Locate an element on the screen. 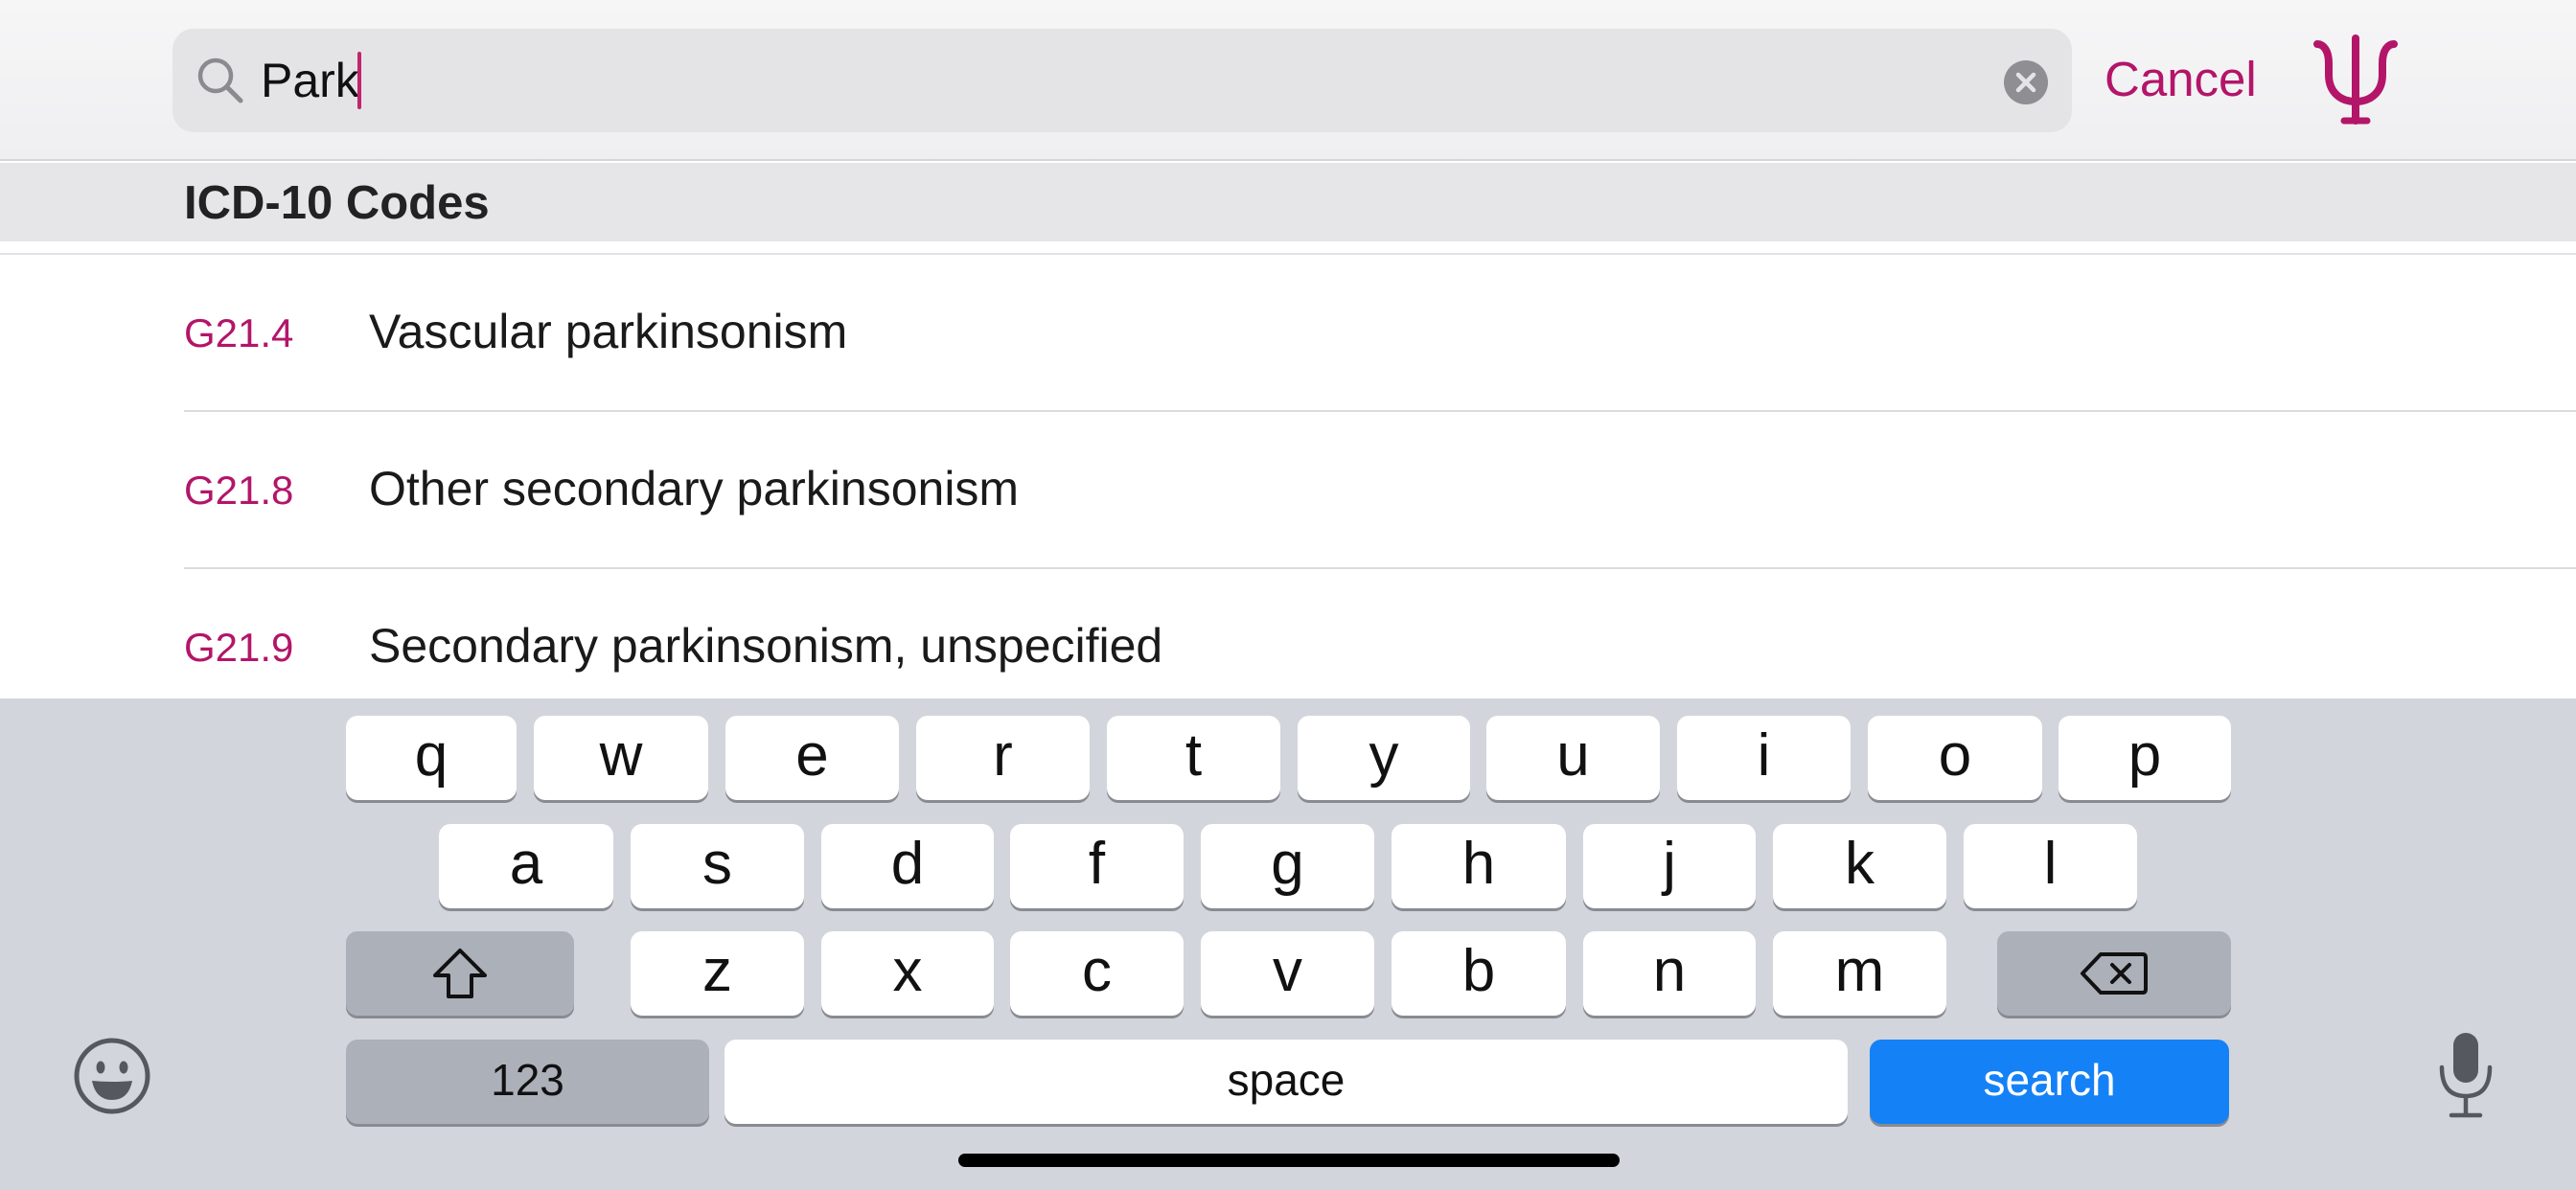 This screenshot has width=2576, height=1190. key-k: k is located at coordinates (1859, 866).